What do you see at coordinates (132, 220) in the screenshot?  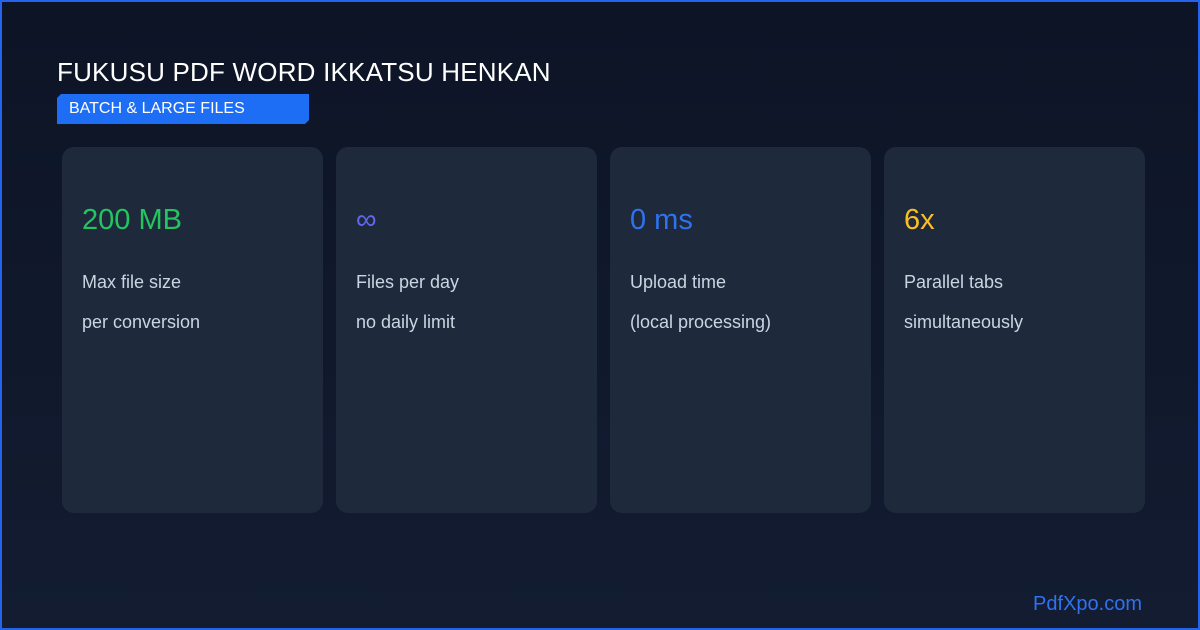 I see `stat-value: 200 MB` at bounding box center [132, 220].